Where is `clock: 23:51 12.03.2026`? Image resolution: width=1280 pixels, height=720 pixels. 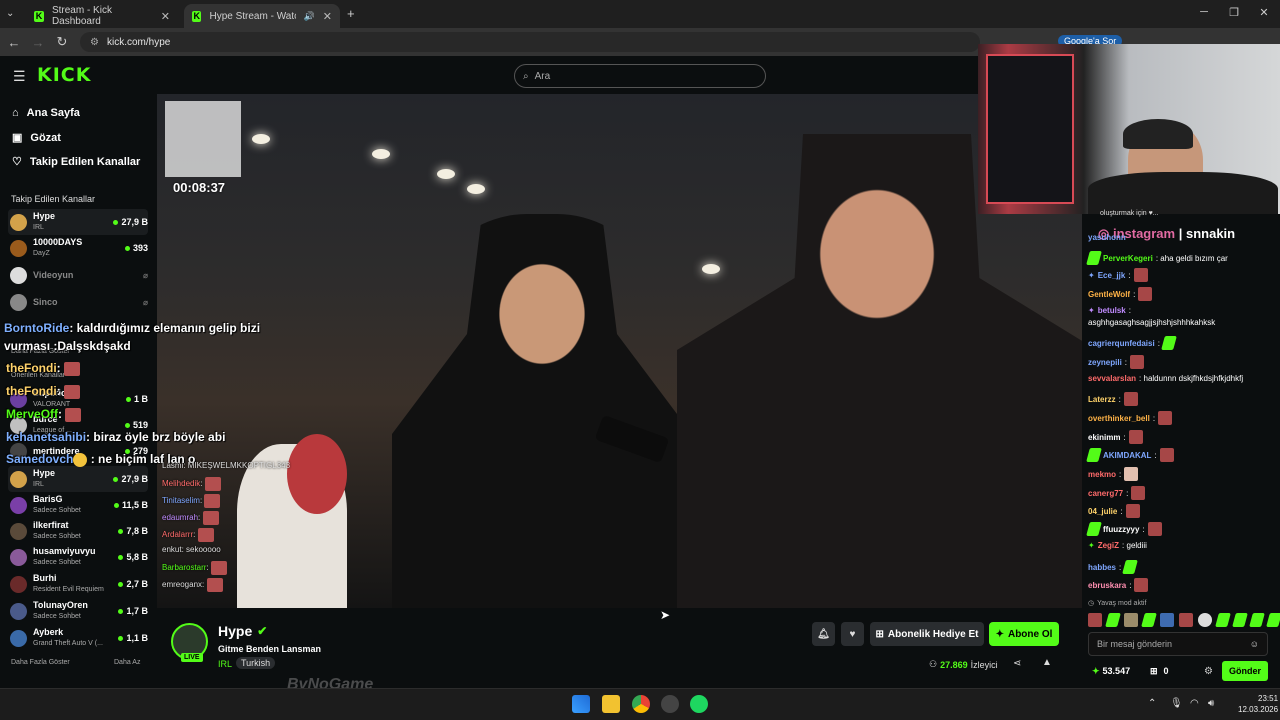 clock: 23:51 12.03.2026 is located at coordinates (1258, 704).